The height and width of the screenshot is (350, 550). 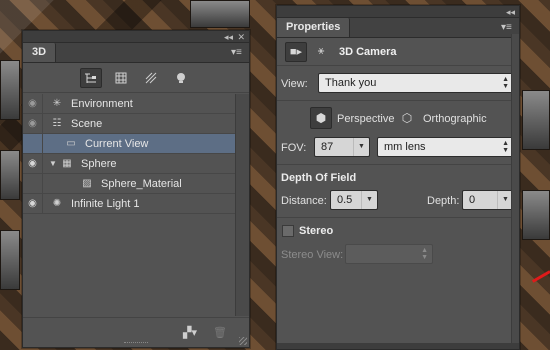 I want to click on trash-icon: 🗑, so click(x=220, y=332).